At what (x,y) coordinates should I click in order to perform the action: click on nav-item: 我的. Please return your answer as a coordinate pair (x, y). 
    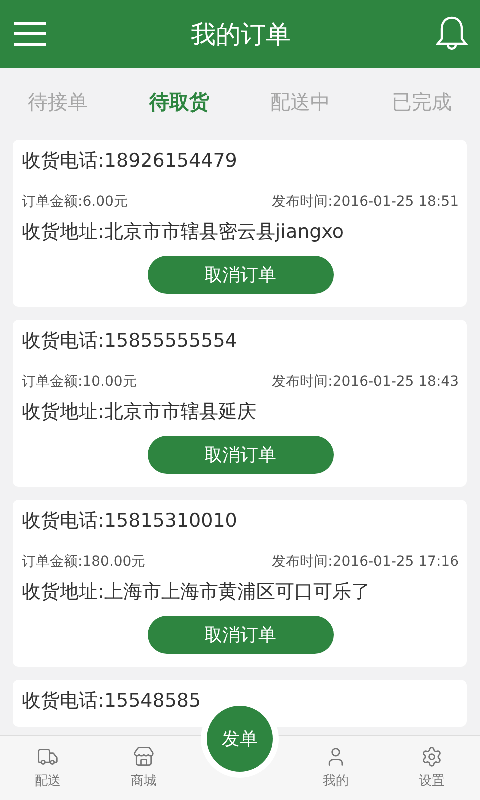
    Looking at the image, I should click on (336, 768).